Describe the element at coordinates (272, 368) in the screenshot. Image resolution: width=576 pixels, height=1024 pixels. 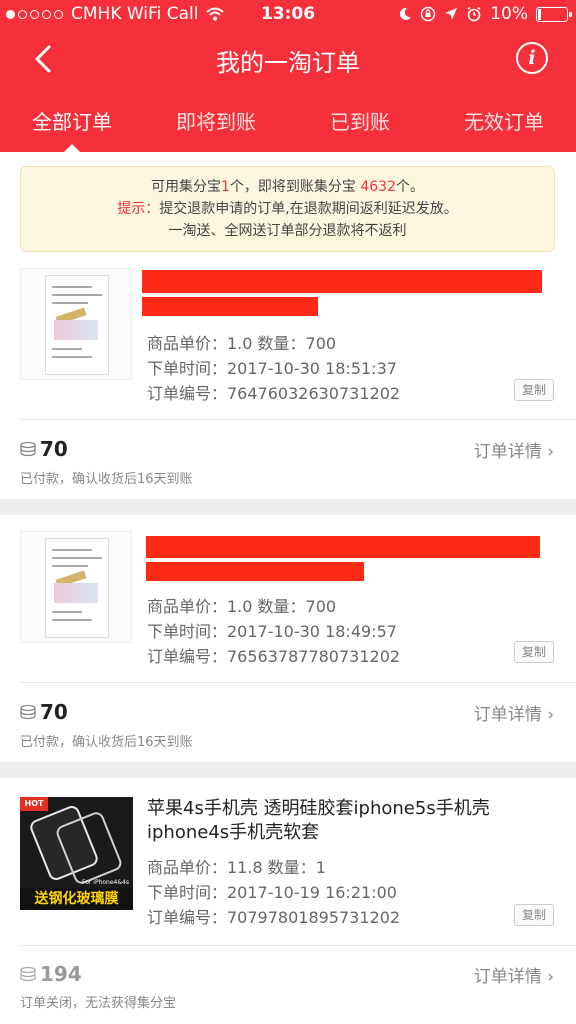
I see `order-time: 下单时间：2017-10-30 18:51:37` at that location.